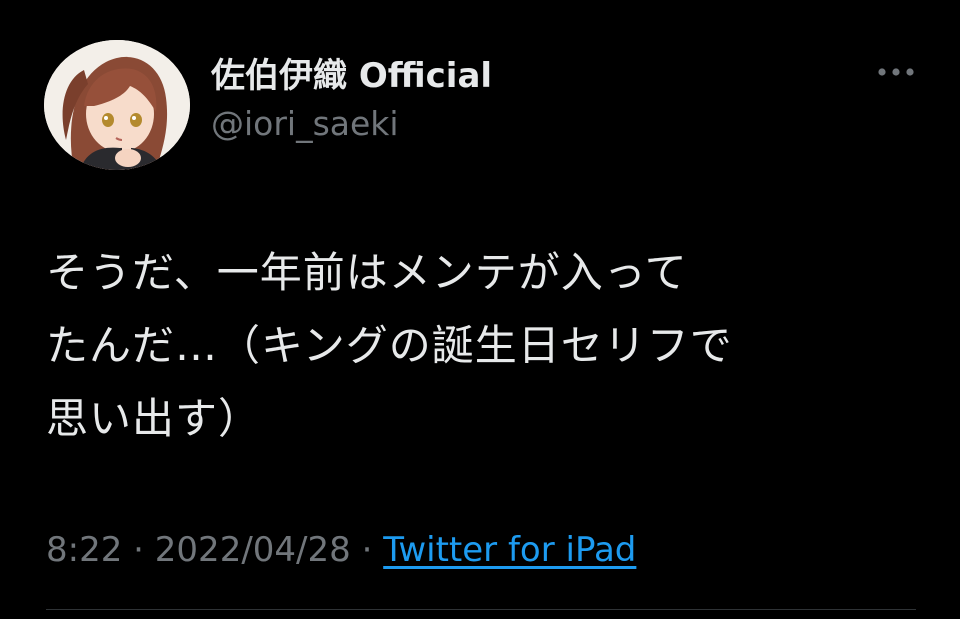 The width and height of the screenshot is (960, 619). I want to click on more-options-button, so click(896, 72).